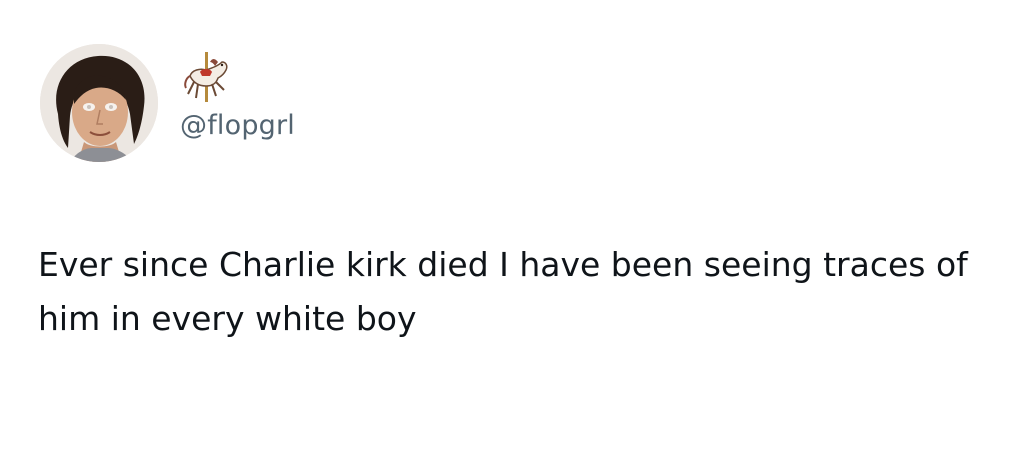 The width and height of the screenshot is (1024, 472). What do you see at coordinates (237, 126) in the screenshot?
I see `user-handle: @flopgrl` at bounding box center [237, 126].